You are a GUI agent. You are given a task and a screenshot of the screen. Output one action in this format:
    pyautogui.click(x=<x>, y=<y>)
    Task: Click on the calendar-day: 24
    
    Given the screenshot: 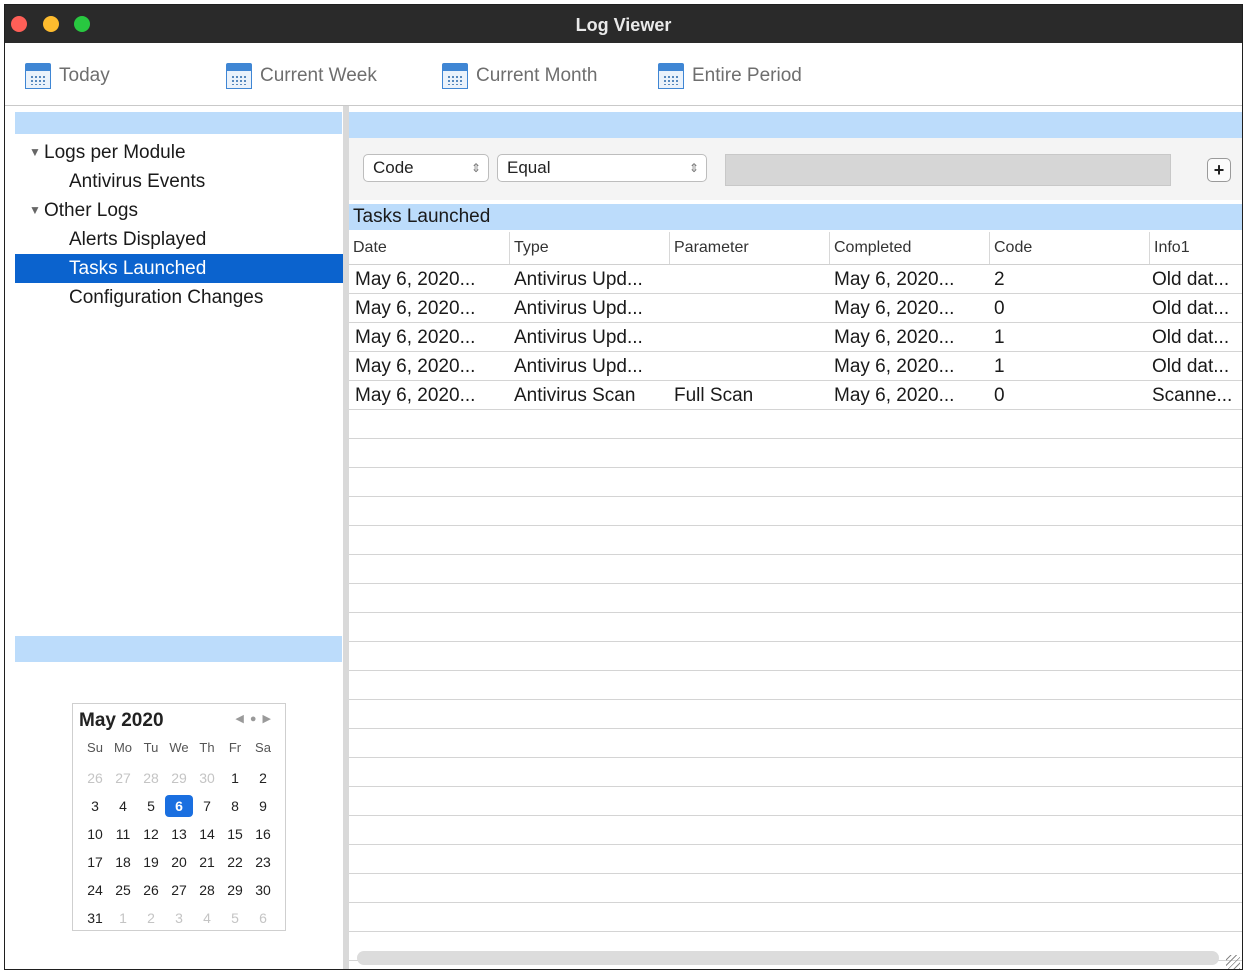 What is the action you would take?
    pyautogui.click(x=95, y=890)
    